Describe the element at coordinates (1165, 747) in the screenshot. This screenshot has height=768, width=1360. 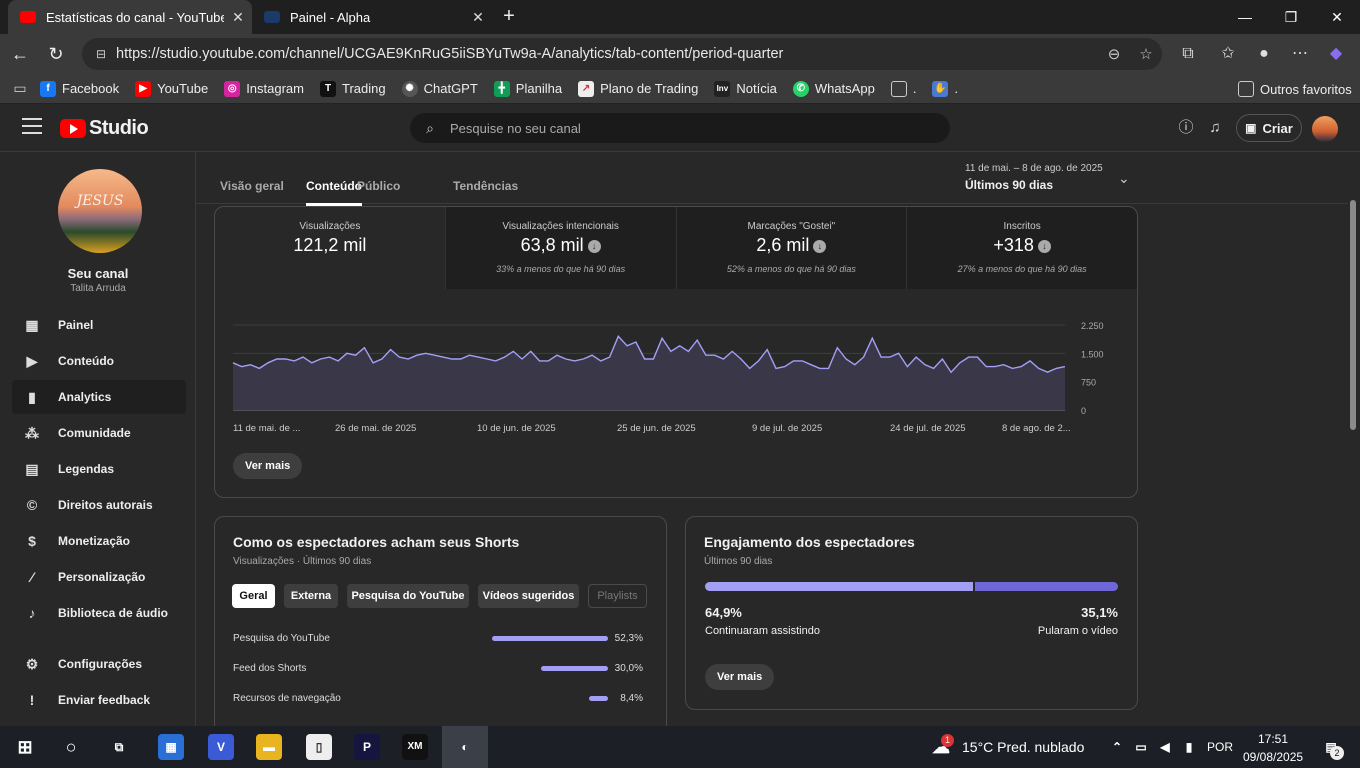
I see `volume-icon: ◀` at that location.